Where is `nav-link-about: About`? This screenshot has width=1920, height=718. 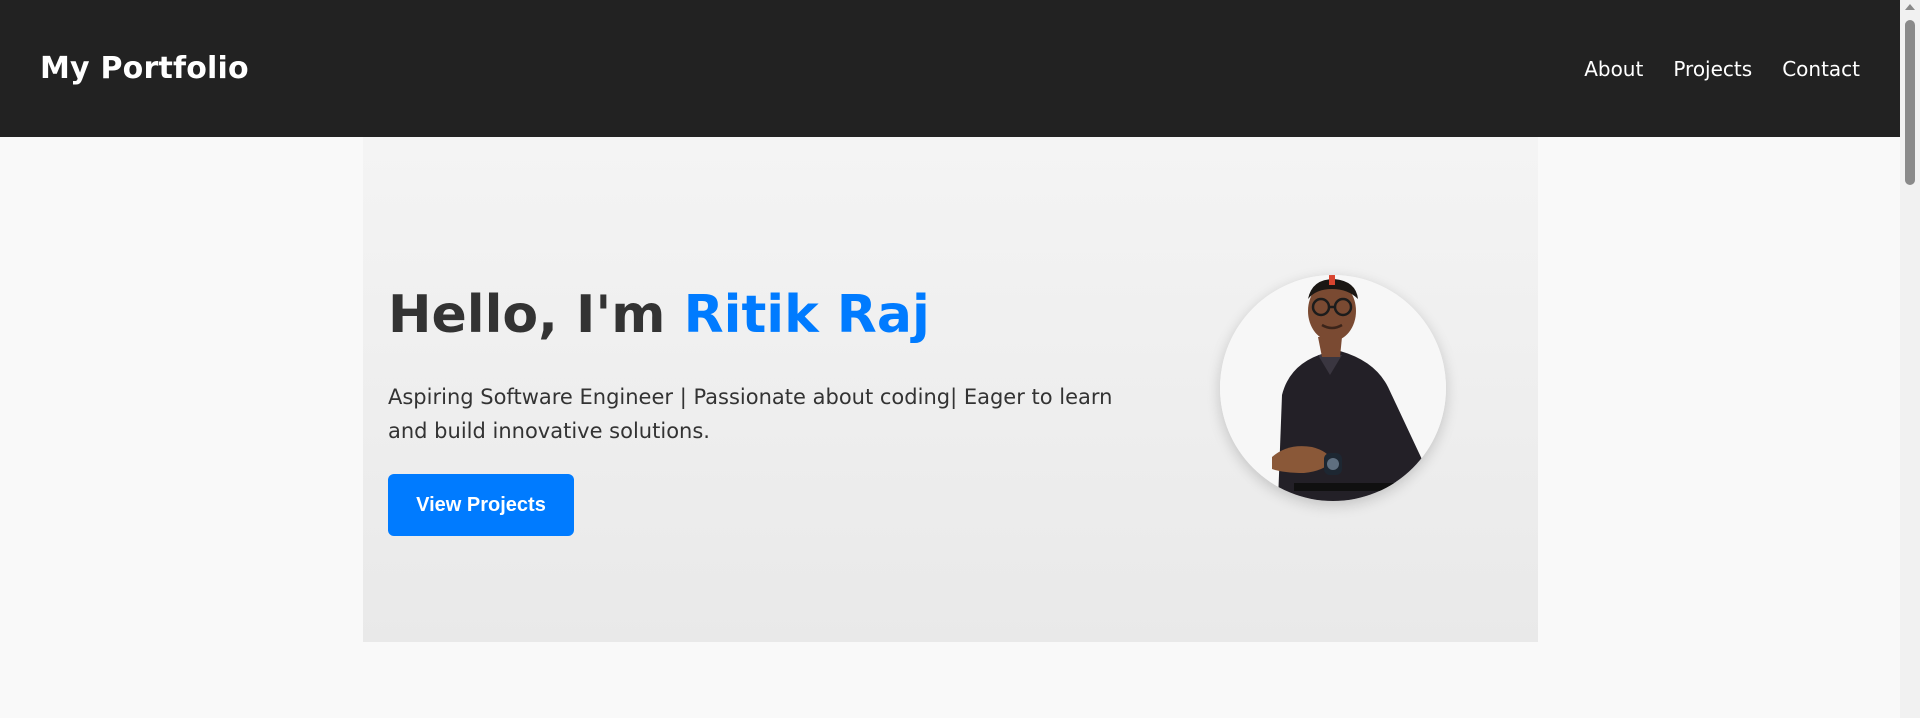
nav-link-about: About is located at coordinates (1613, 69).